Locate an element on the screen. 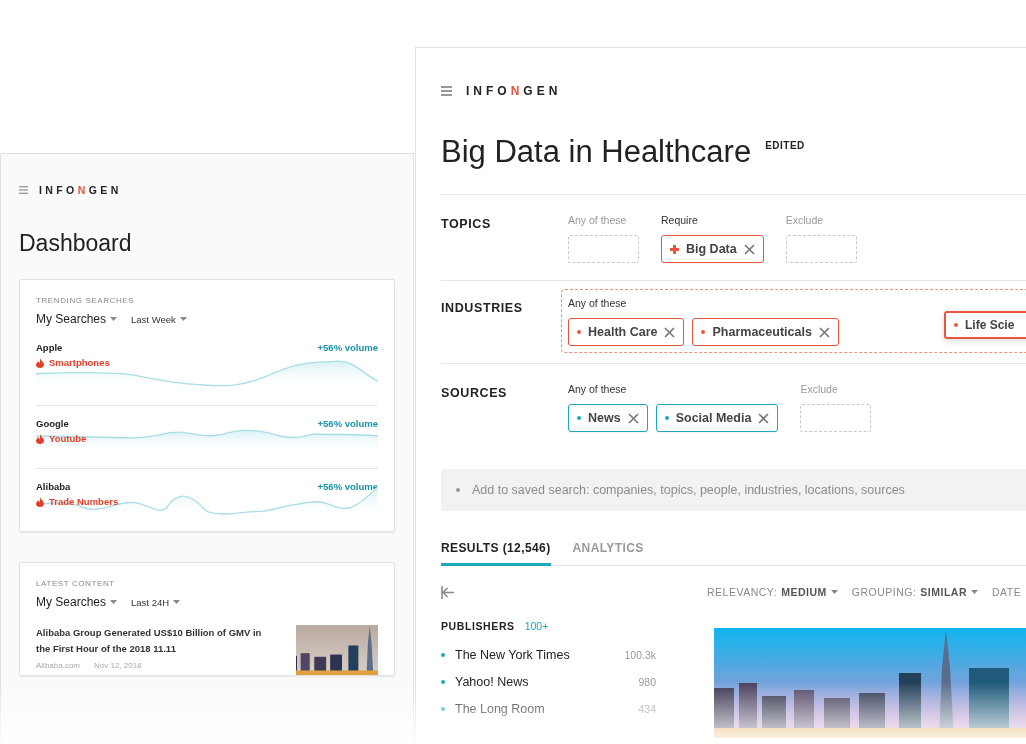  publisher-count: 100.3k is located at coordinates (640, 655).